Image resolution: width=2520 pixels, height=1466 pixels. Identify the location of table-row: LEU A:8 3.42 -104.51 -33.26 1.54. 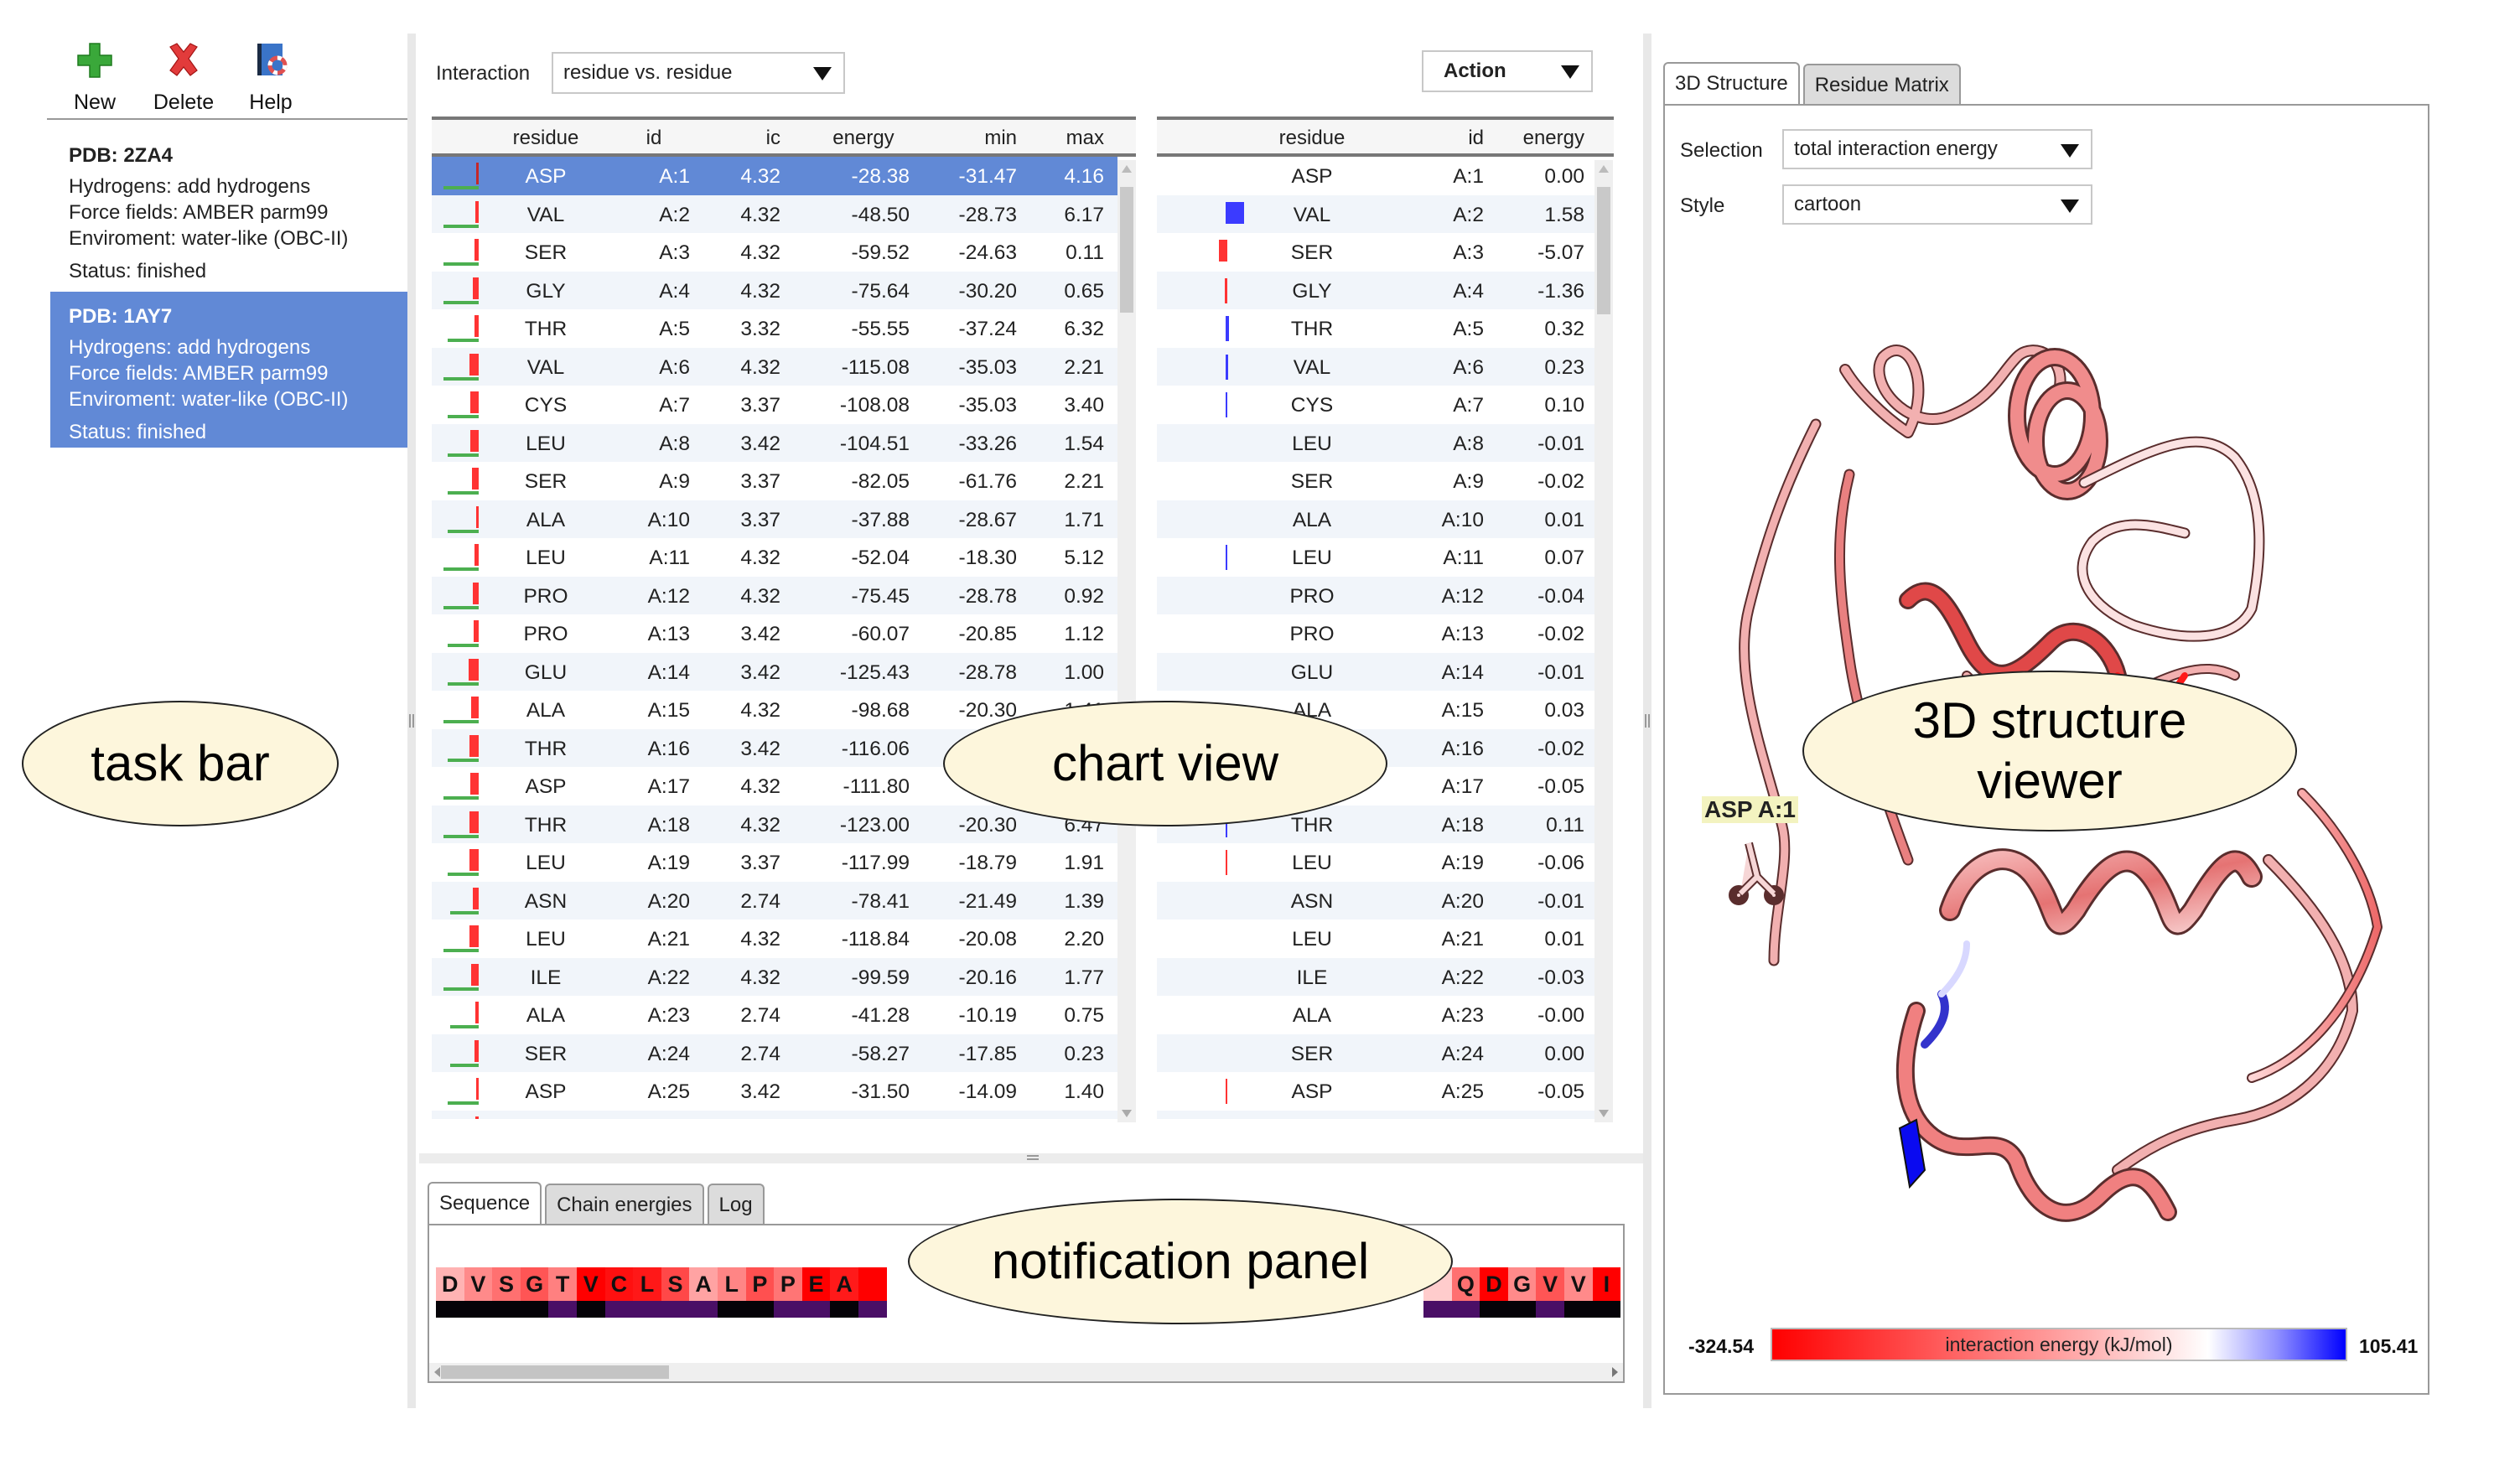
(774, 442).